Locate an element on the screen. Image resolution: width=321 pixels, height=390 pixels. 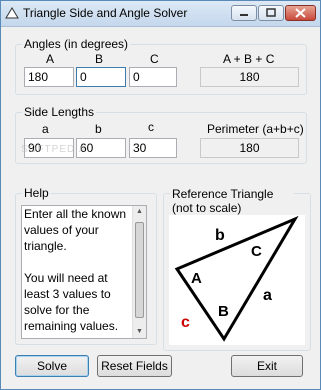
exit-button: Exit is located at coordinates (267, 366).